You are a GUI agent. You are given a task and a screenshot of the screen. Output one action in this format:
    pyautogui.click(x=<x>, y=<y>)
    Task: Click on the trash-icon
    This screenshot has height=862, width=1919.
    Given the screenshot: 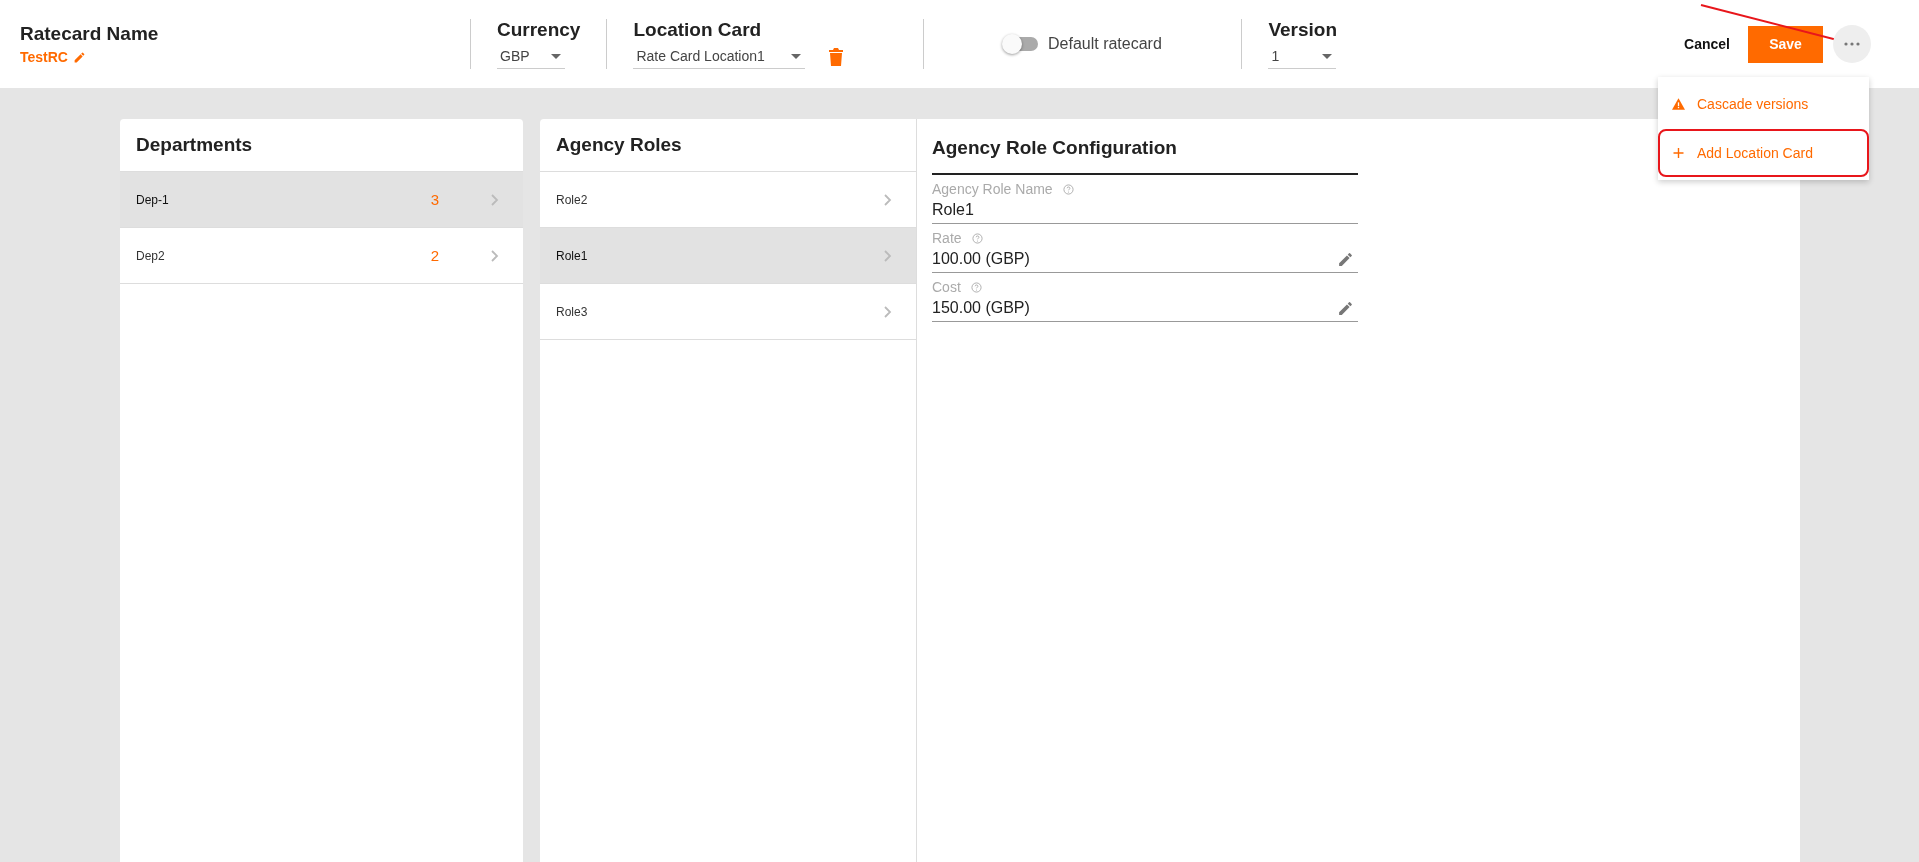 What is the action you would take?
    pyautogui.click(x=836, y=57)
    